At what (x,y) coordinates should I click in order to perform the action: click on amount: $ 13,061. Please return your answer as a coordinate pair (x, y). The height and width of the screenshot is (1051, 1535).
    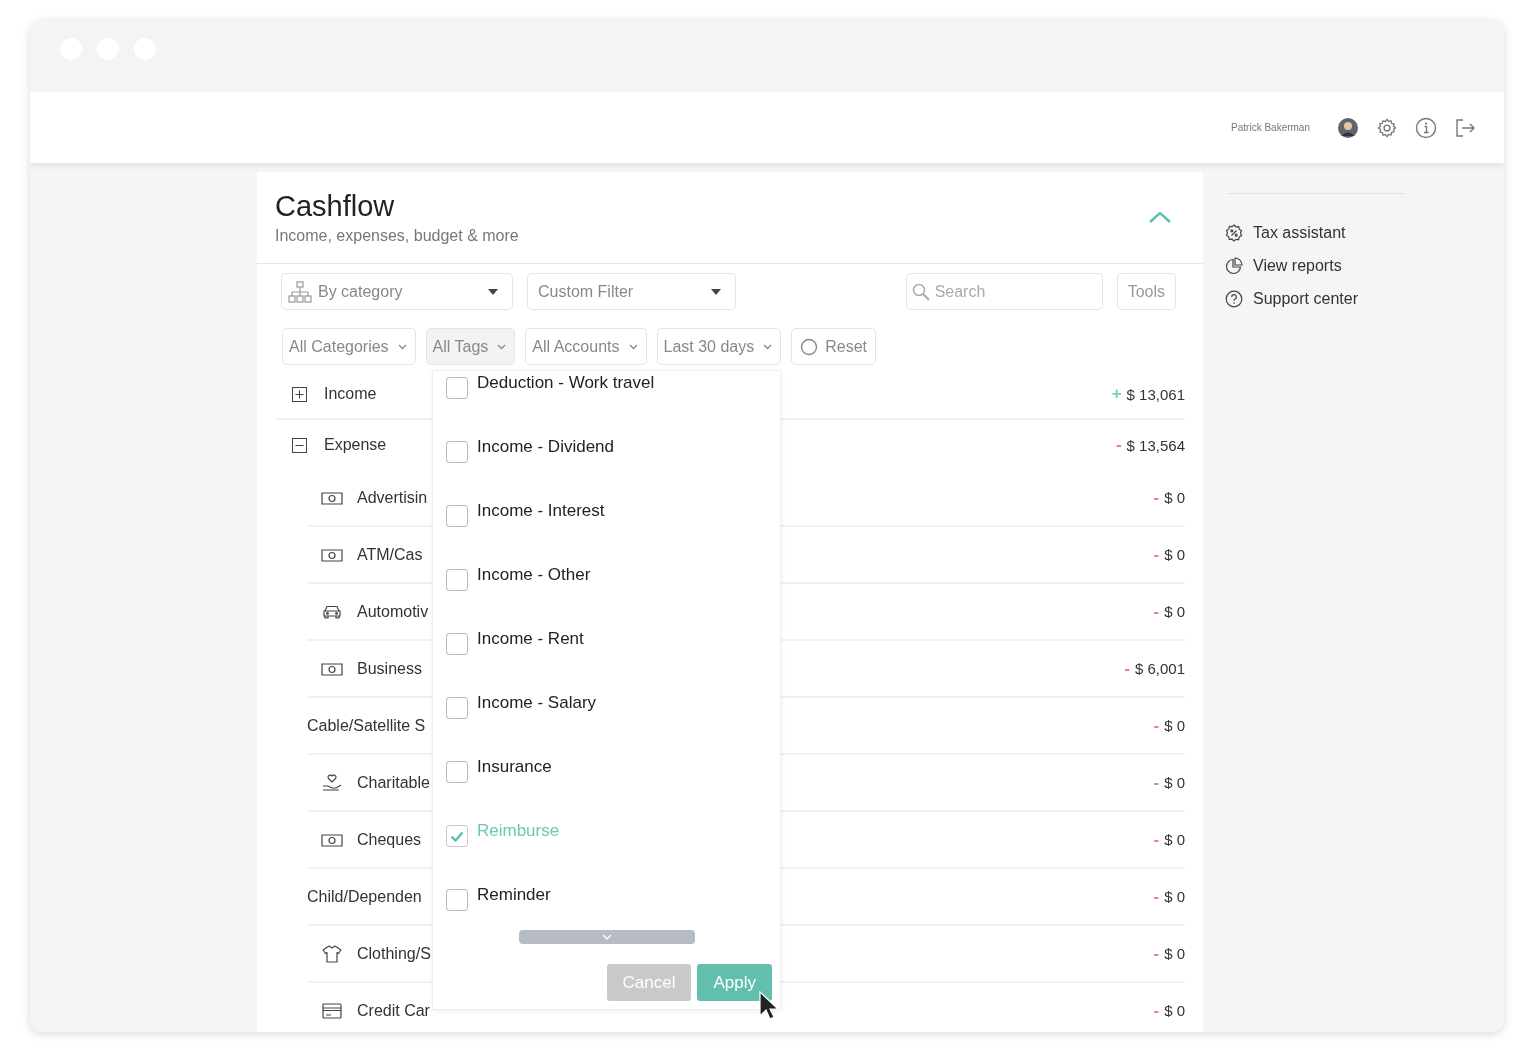
    Looking at the image, I should click on (1155, 394).